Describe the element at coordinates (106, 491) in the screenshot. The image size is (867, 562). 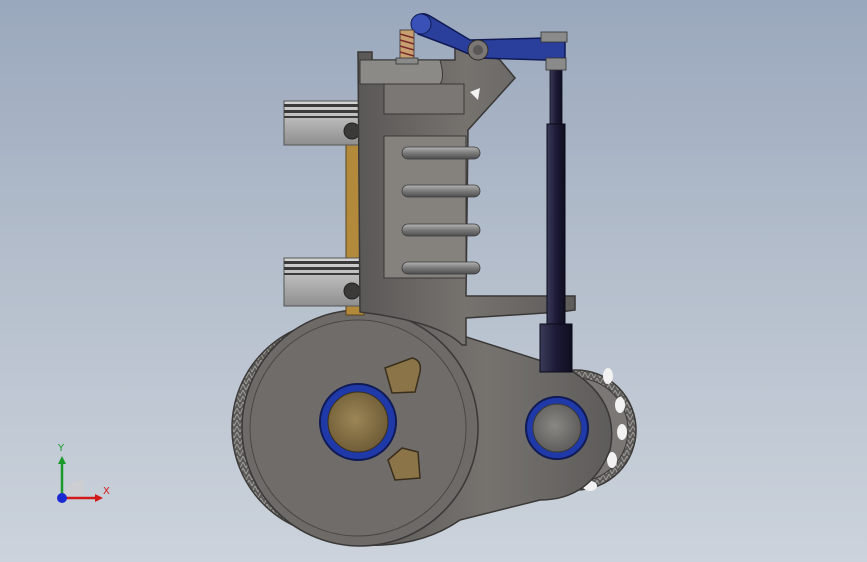
I see `x-axis-label: X` at that location.